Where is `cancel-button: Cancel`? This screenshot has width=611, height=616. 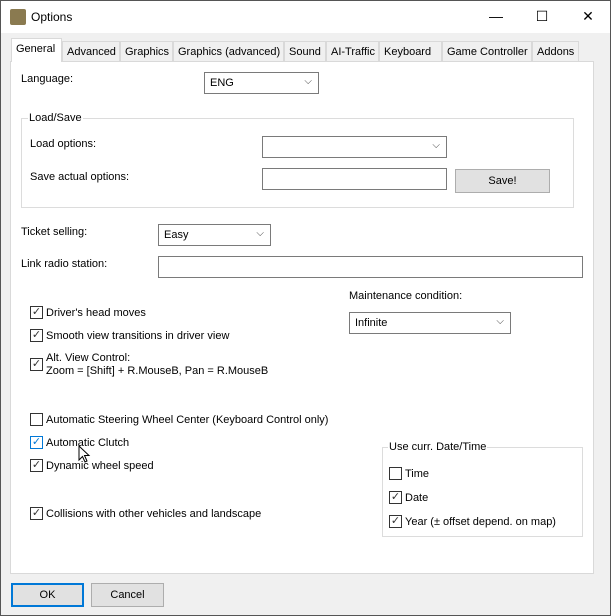
cancel-button: Cancel is located at coordinates (127, 595).